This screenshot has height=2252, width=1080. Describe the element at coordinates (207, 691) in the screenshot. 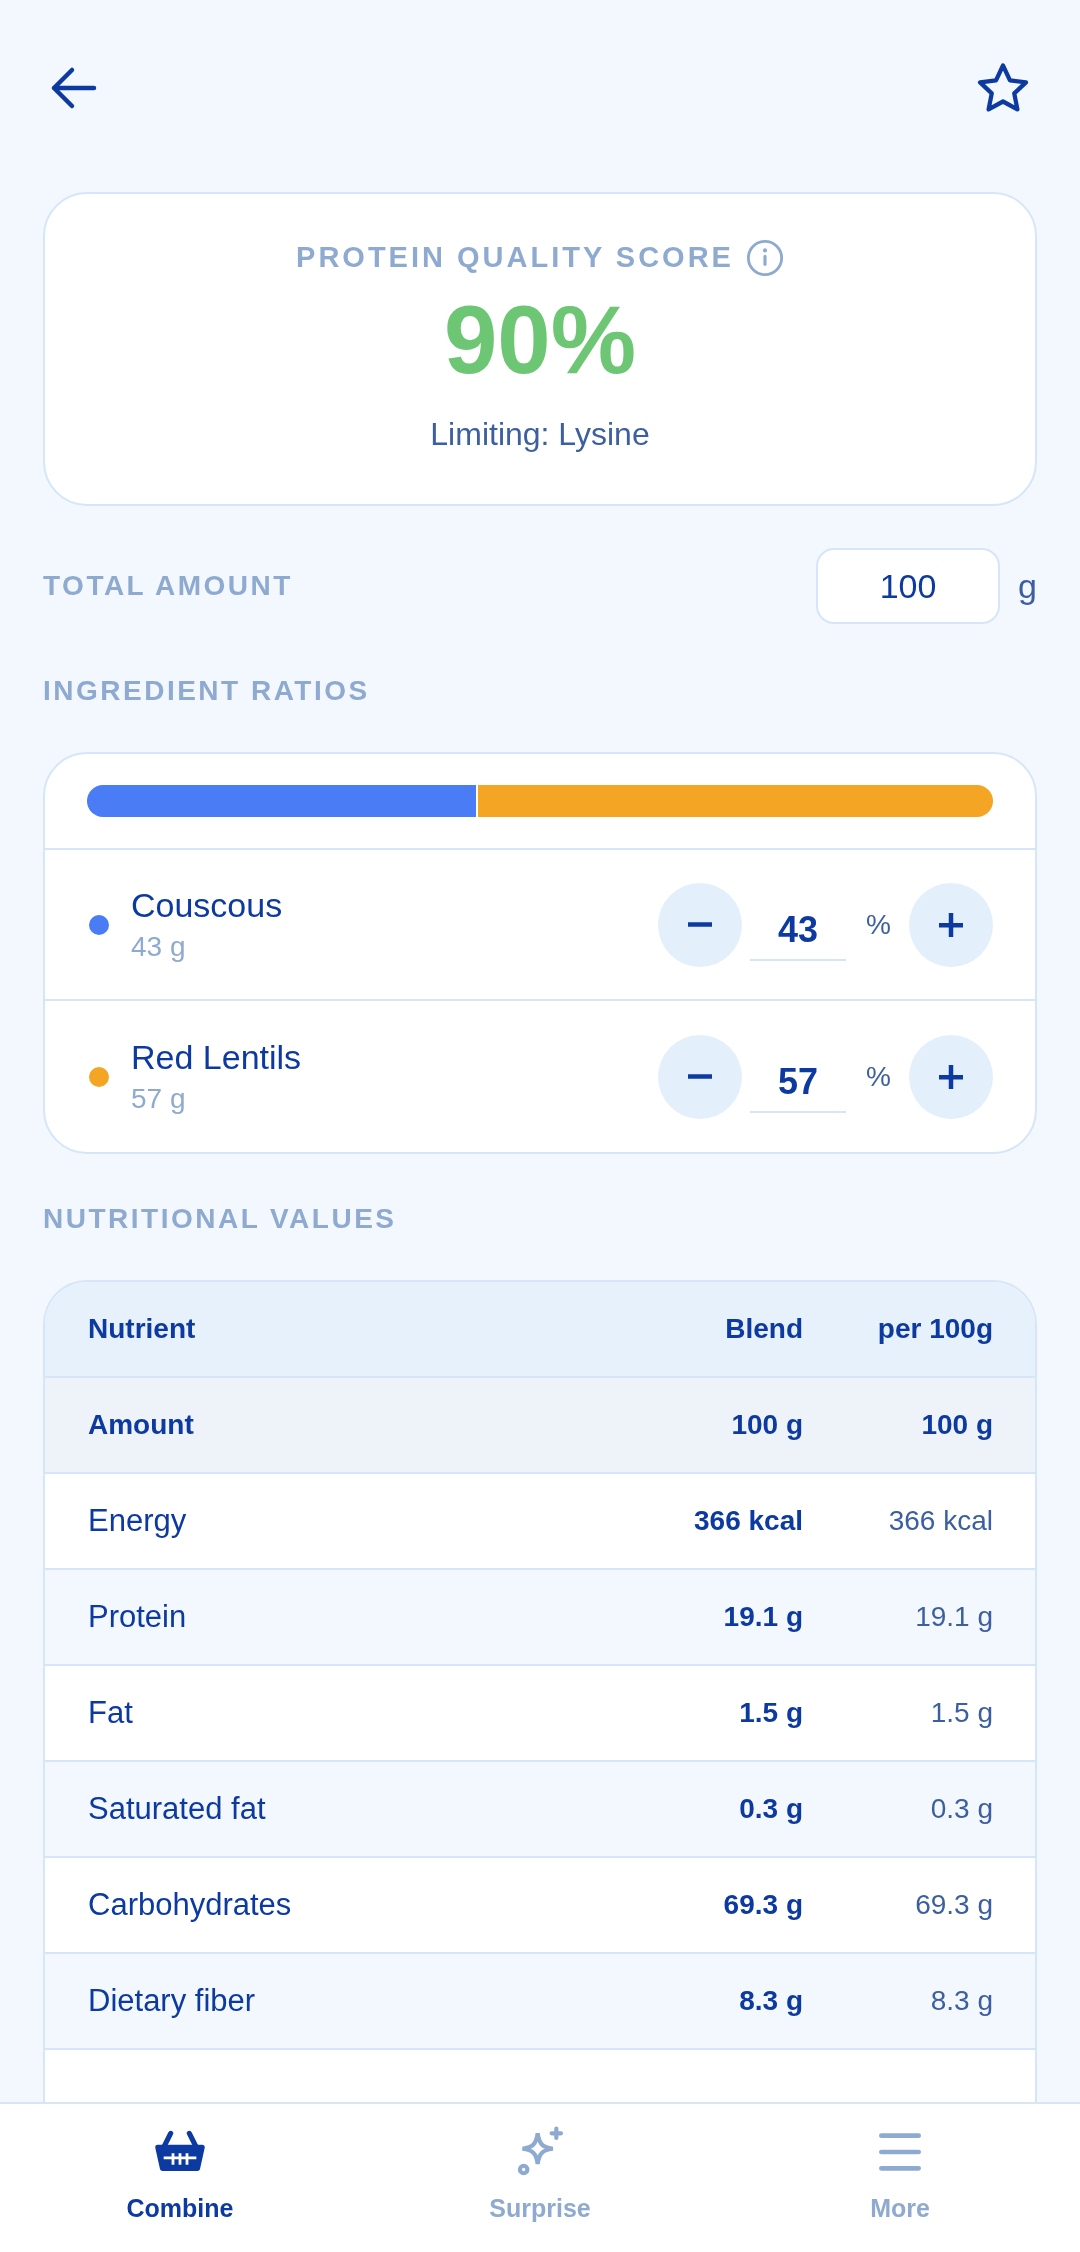

I see `section-heading: INGREDIENT RATIOS` at that location.